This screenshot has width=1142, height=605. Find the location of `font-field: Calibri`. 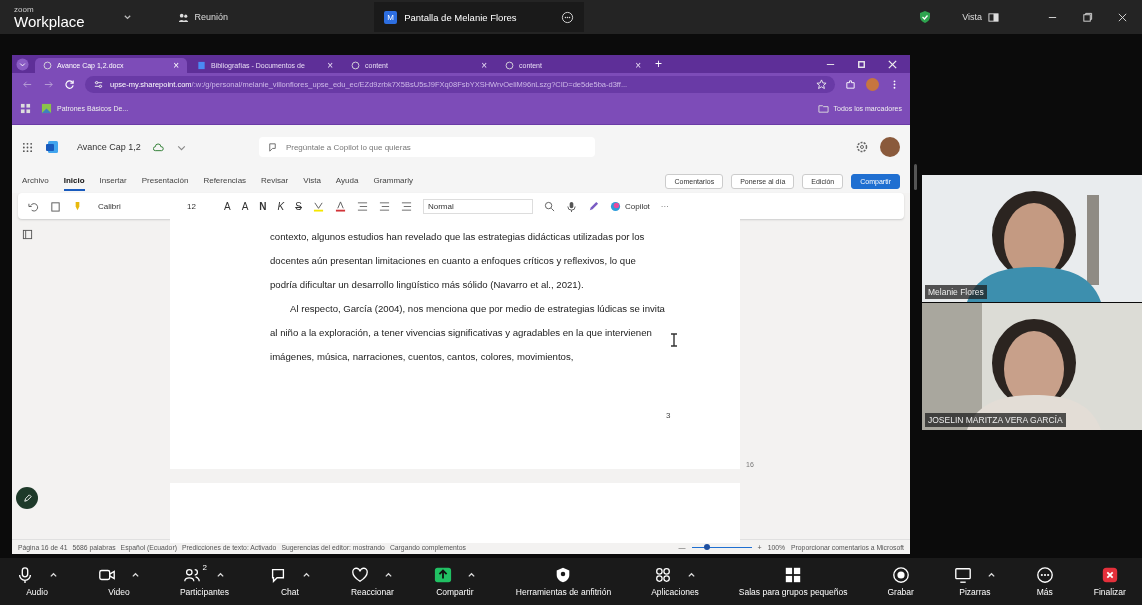

font-field: Calibri is located at coordinates (133, 206).